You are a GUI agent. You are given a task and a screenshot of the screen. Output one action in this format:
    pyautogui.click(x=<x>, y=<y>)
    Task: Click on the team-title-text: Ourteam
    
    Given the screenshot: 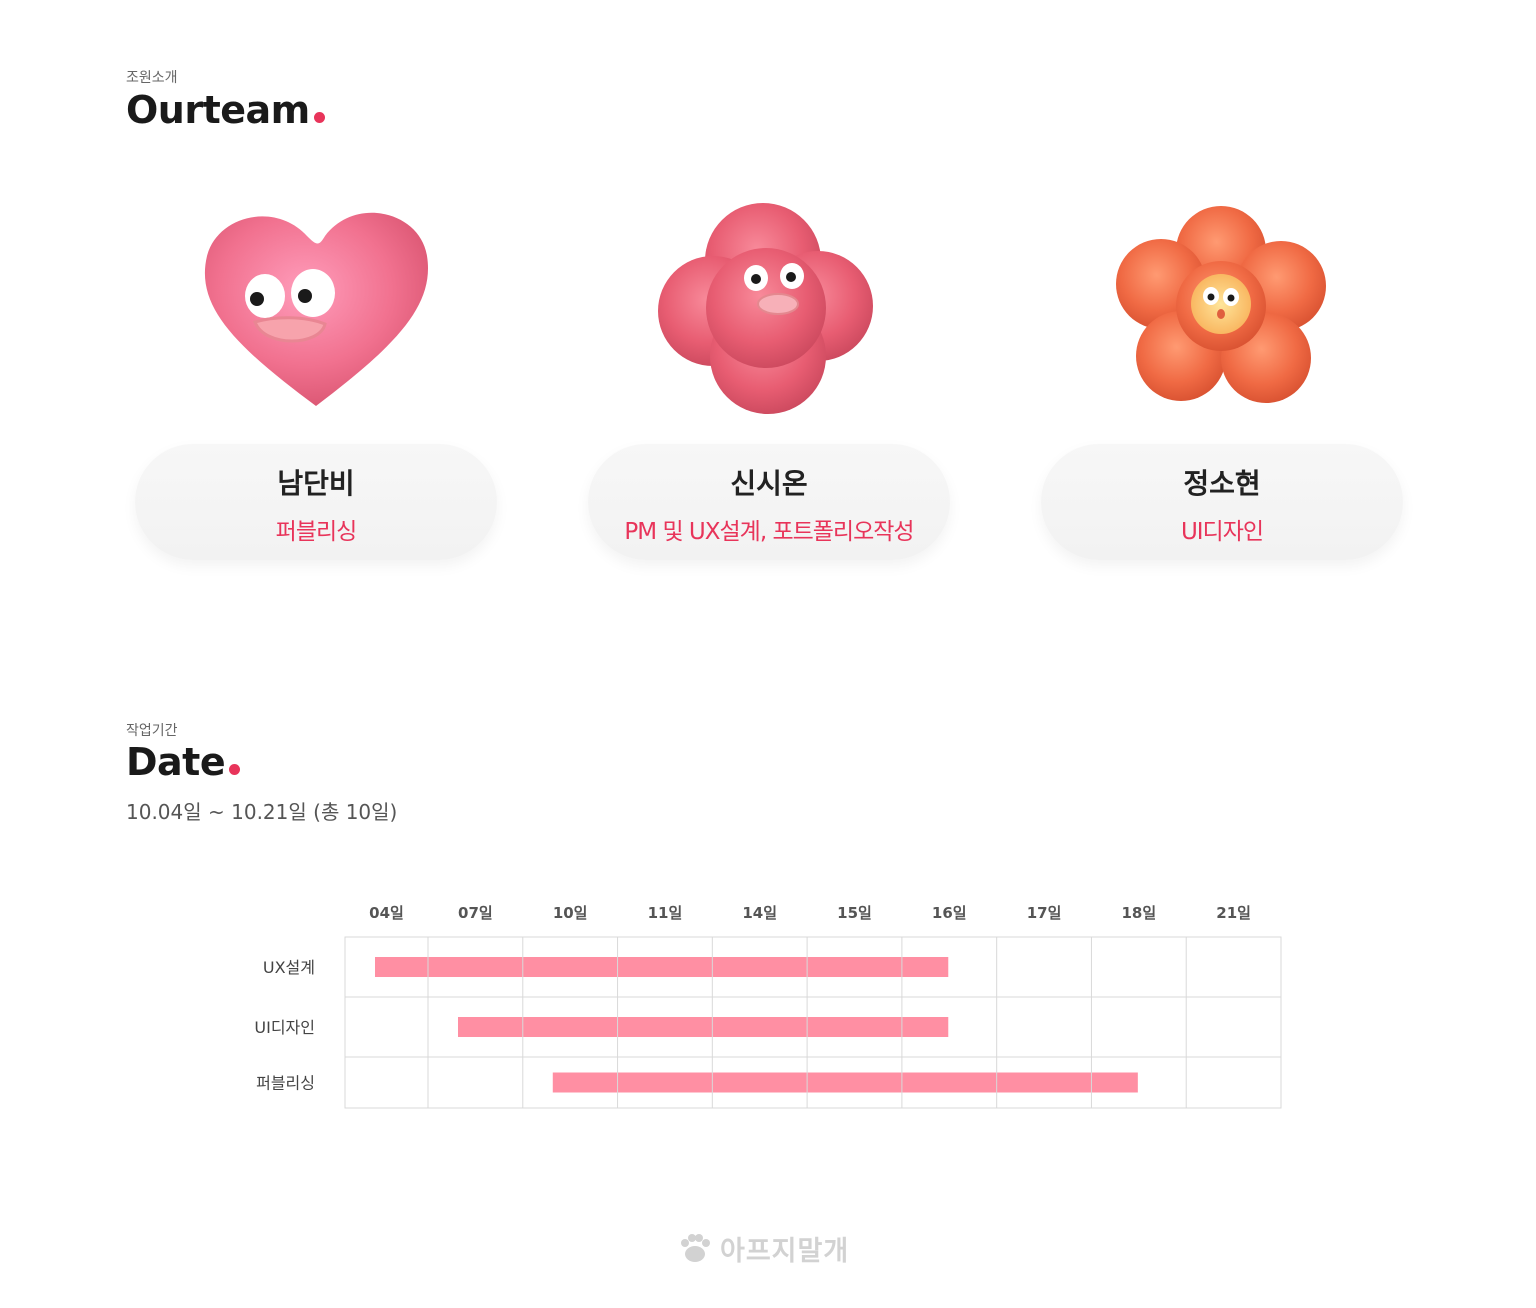 What is the action you would take?
    pyautogui.click(x=218, y=110)
    